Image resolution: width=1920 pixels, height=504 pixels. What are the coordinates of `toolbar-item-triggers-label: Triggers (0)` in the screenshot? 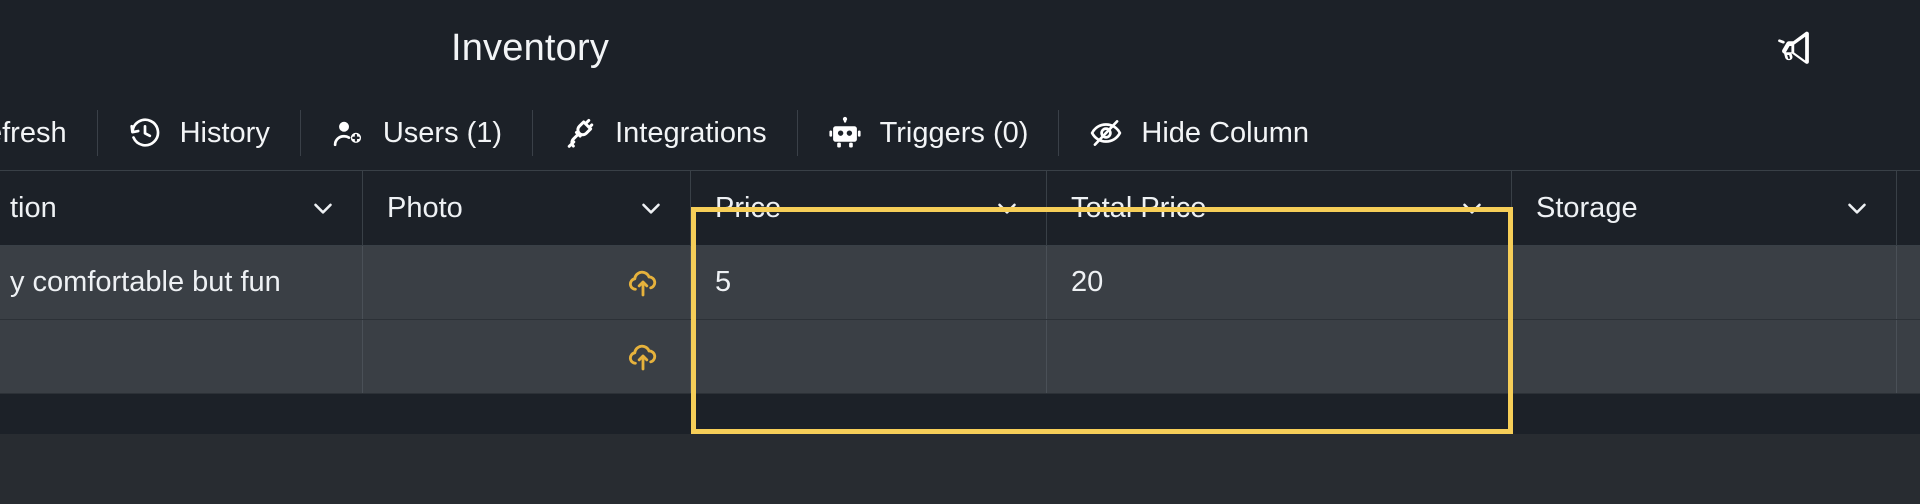 It's located at (954, 132).